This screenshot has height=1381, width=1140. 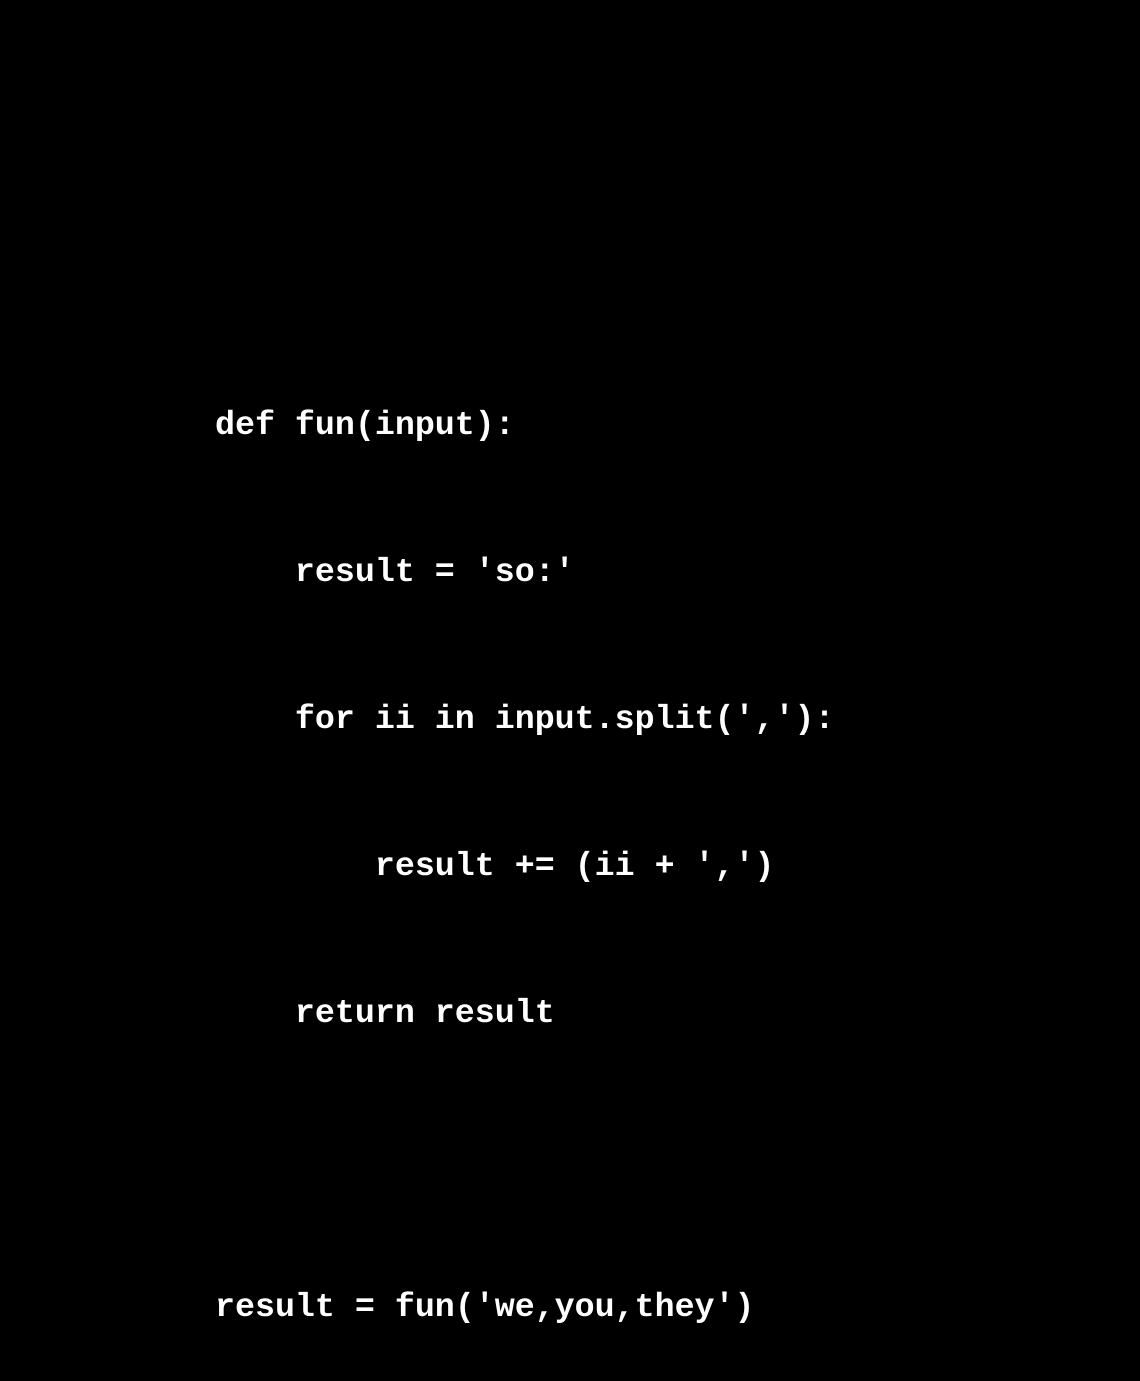 I want to click on code-line: result += (ii + ','), so click(x=495, y=866).